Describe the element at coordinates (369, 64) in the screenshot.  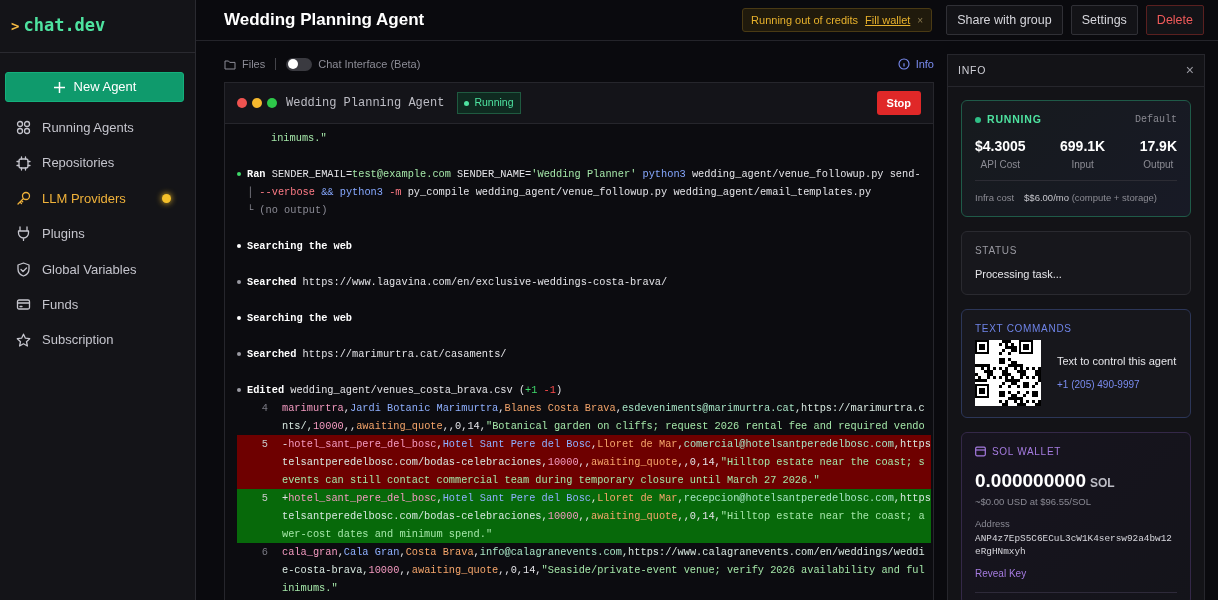
I see `toggle-label: Chat Interface (Beta)` at that location.